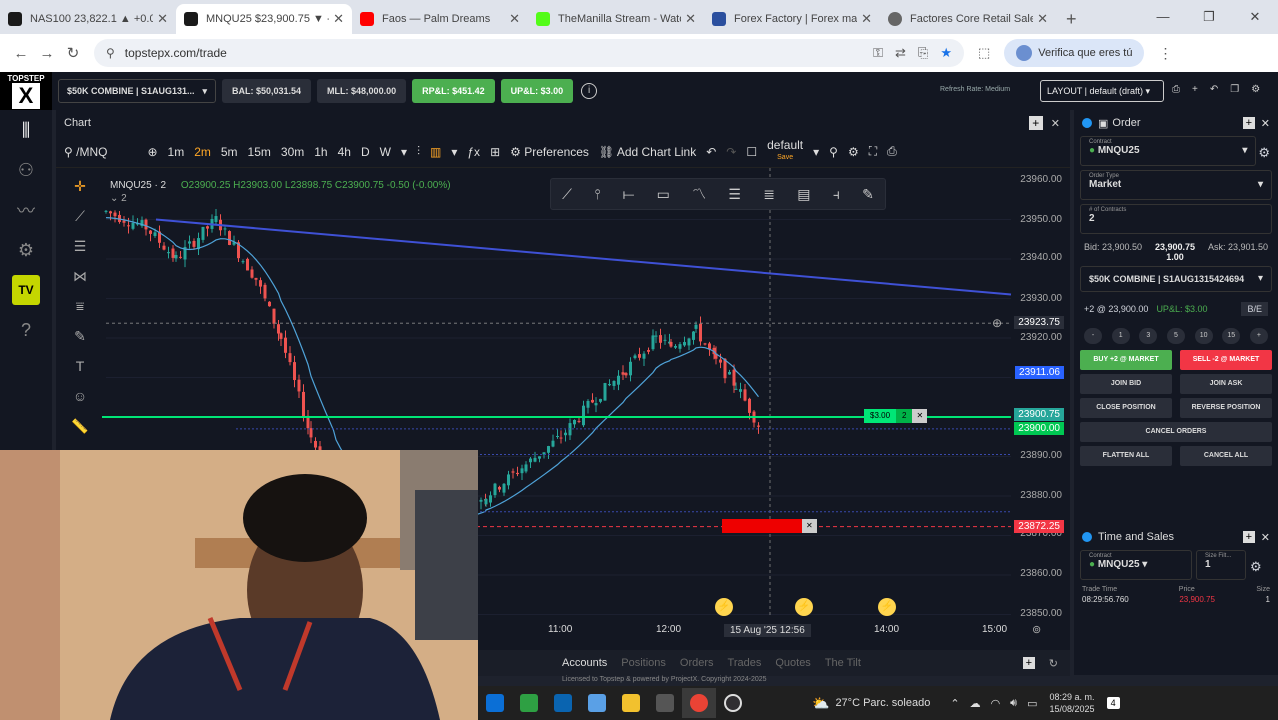 The image size is (1278, 720). I want to click on contract-select: Contract ● MNQU25 ▾, so click(1168, 151).